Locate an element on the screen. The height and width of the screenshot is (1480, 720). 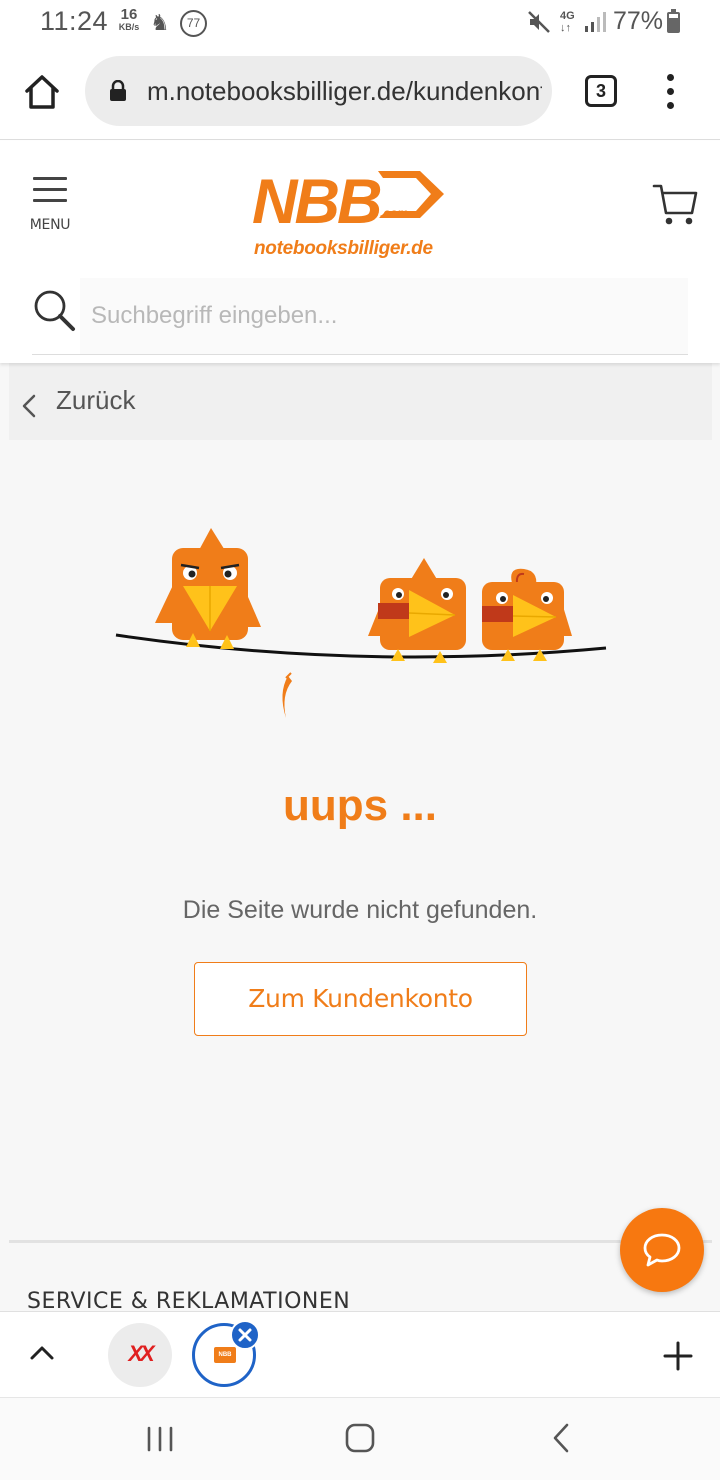
footer-section-title: SERVICE & REKLAMATIONEN is located at coordinates (188, 1300).